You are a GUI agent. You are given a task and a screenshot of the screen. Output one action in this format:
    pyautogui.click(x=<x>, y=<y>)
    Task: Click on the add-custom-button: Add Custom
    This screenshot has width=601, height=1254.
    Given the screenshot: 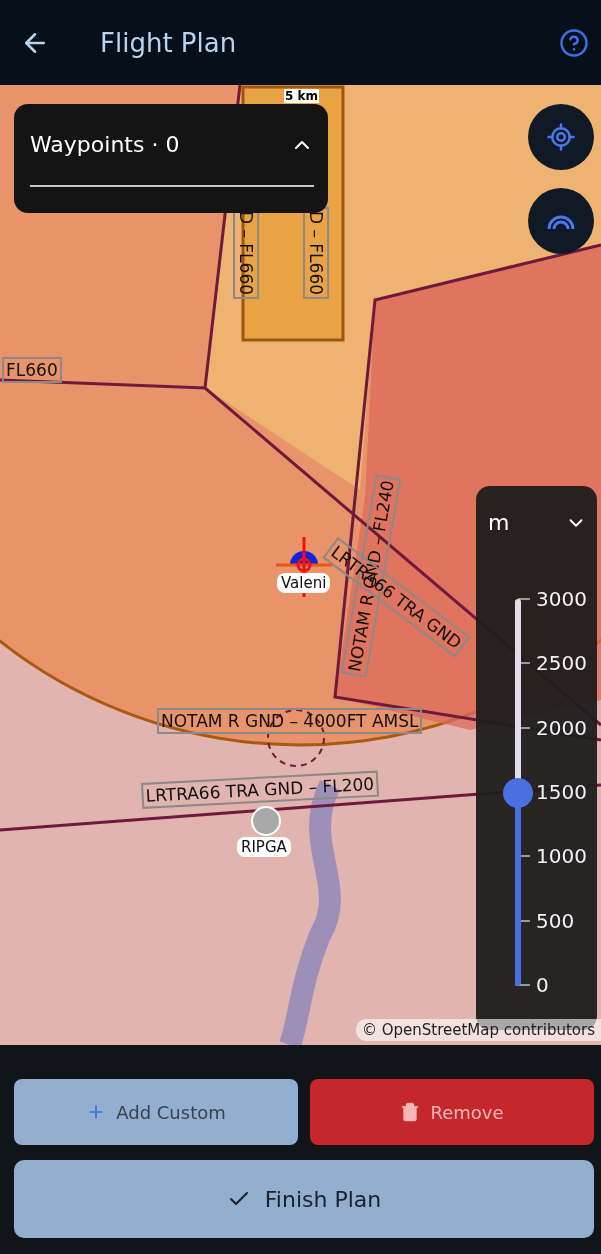 What is the action you would take?
    pyautogui.click(x=156, y=1112)
    